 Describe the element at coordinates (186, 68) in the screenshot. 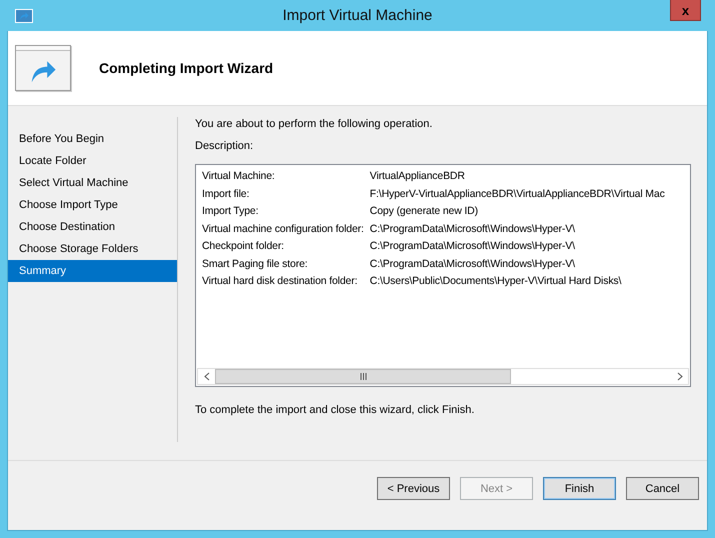

I see `wizard-heading: Completing Import Wizard` at that location.